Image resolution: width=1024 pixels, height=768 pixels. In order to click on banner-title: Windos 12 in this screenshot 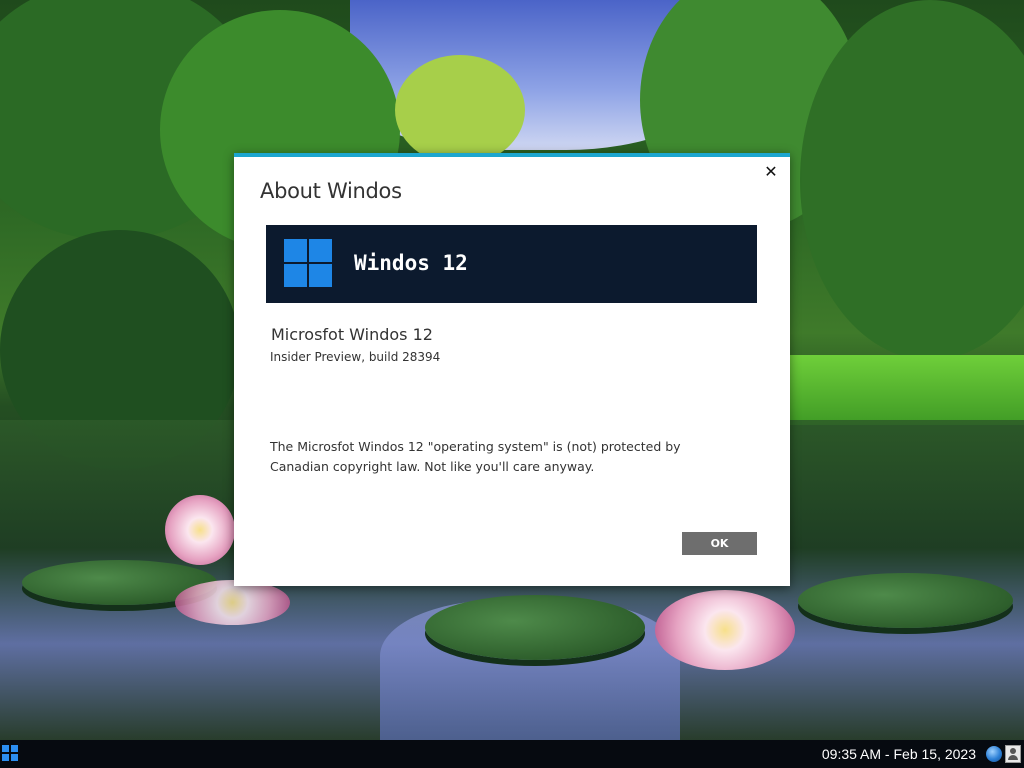, I will do `click(411, 263)`.